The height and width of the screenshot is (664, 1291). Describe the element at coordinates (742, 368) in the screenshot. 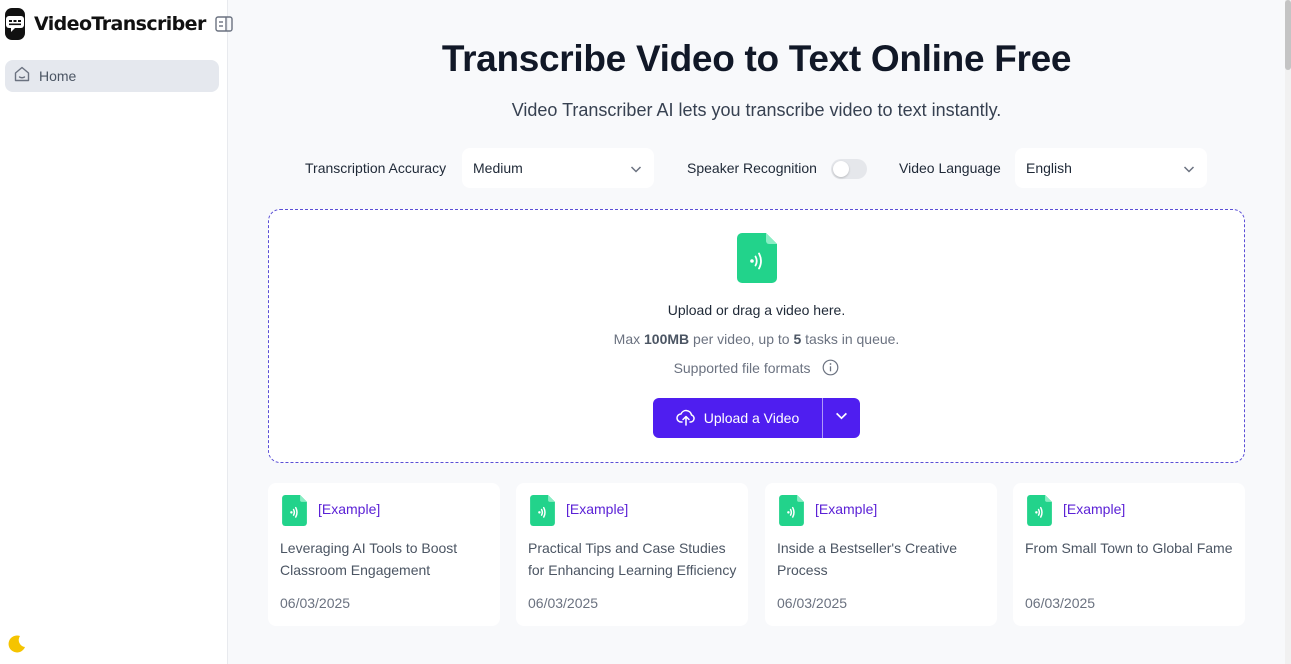

I see `supported-formats-label: Supported file formats` at that location.